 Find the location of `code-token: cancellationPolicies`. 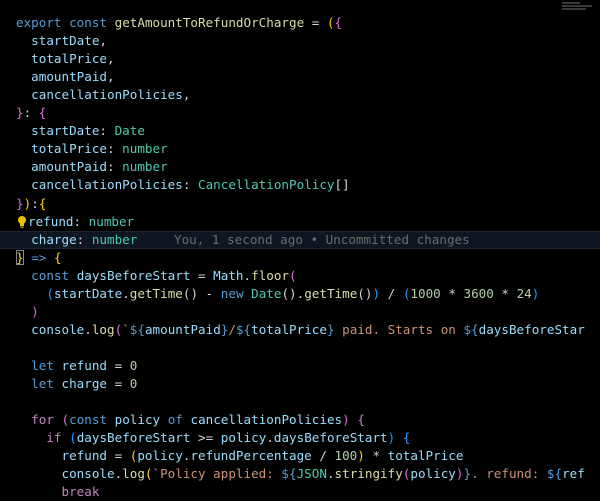

code-token: cancellationPolicies is located at coordinates (107, 95).